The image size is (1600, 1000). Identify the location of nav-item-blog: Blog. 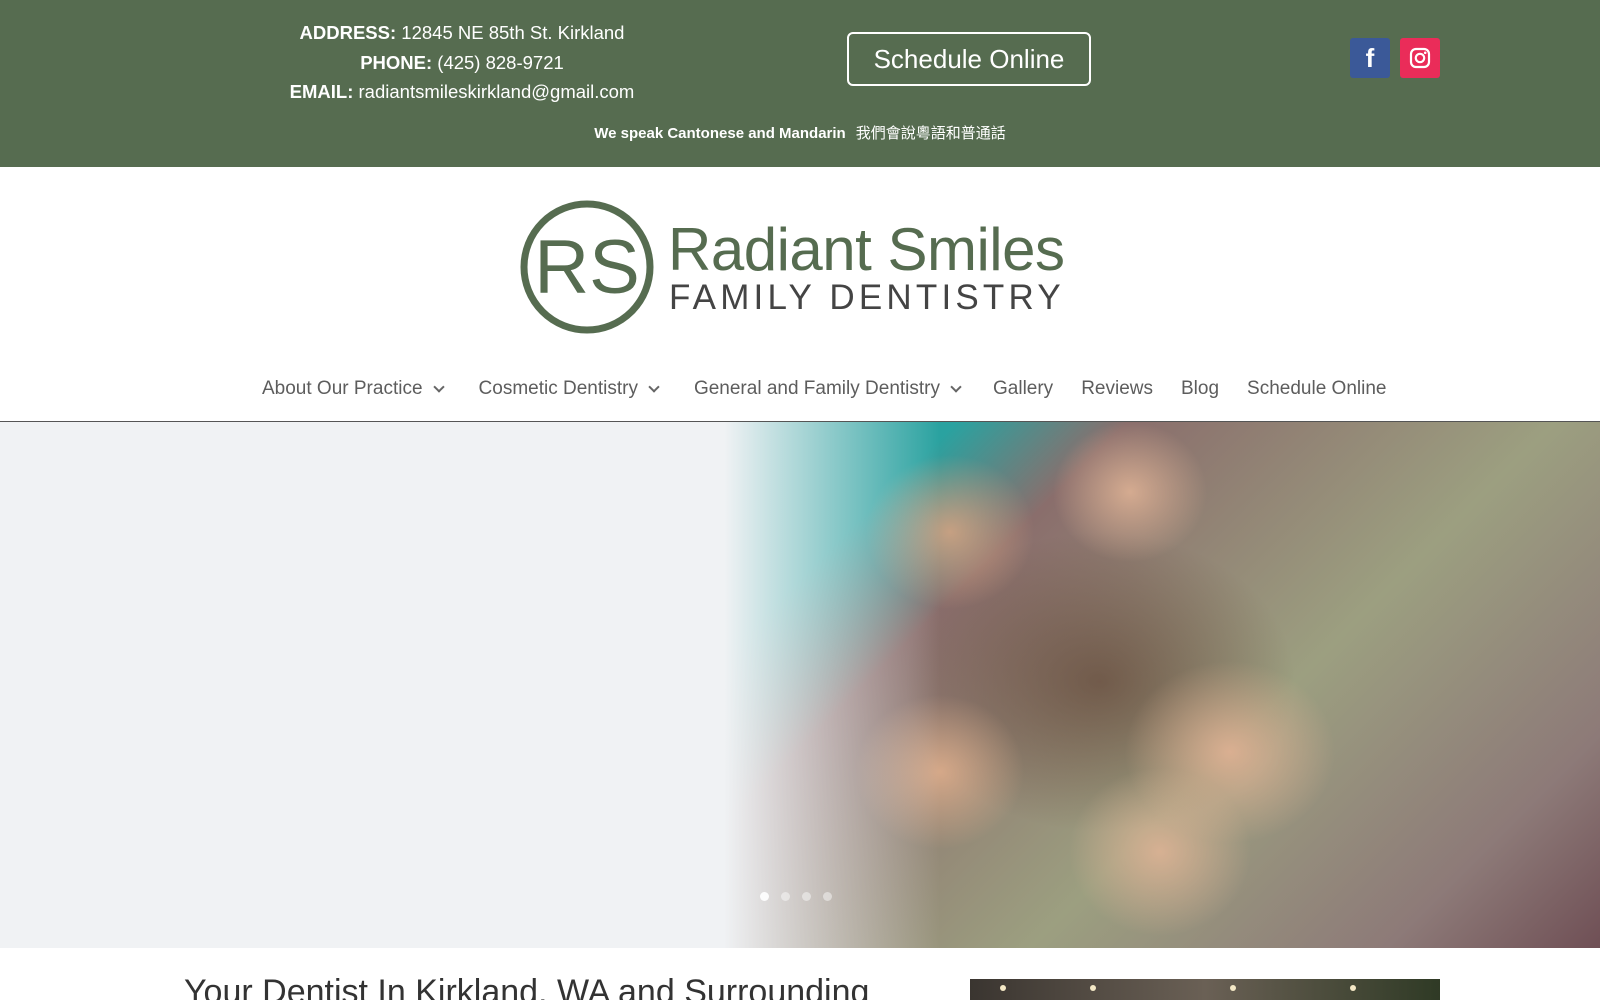
(1200, 389).